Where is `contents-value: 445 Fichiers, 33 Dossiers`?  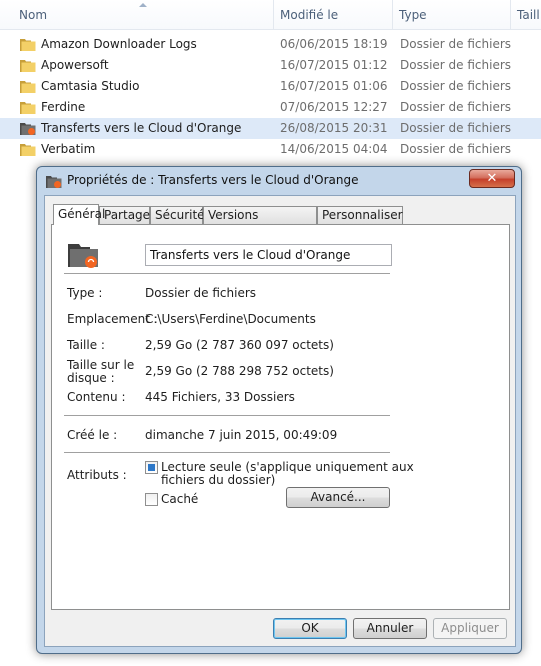 contents-value: 445 Fichiers, 33 Dossiers is located at coordinates (220, 397).